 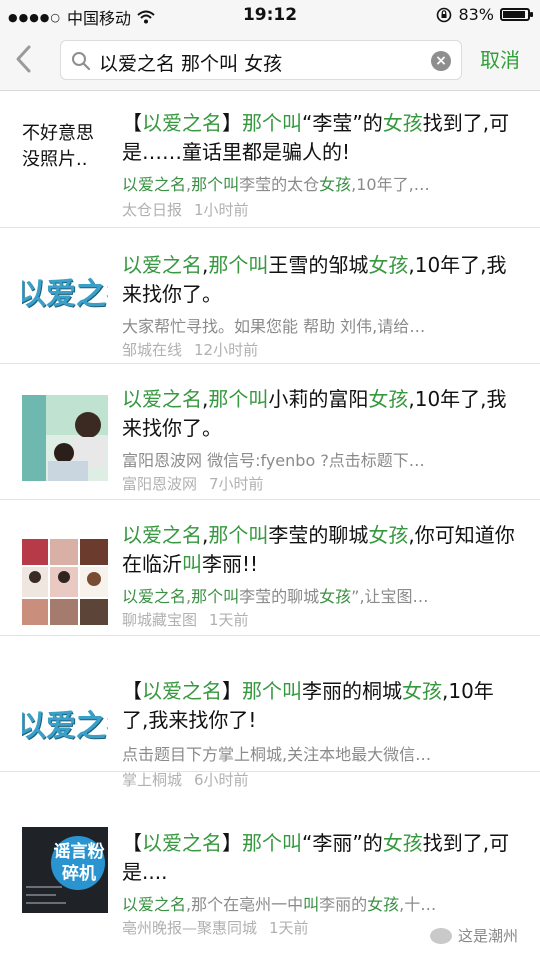 What do you see at coordinates (441, 61) in the screenshot?
I see `clear-icon: ×` at bounding box center [441, 61].